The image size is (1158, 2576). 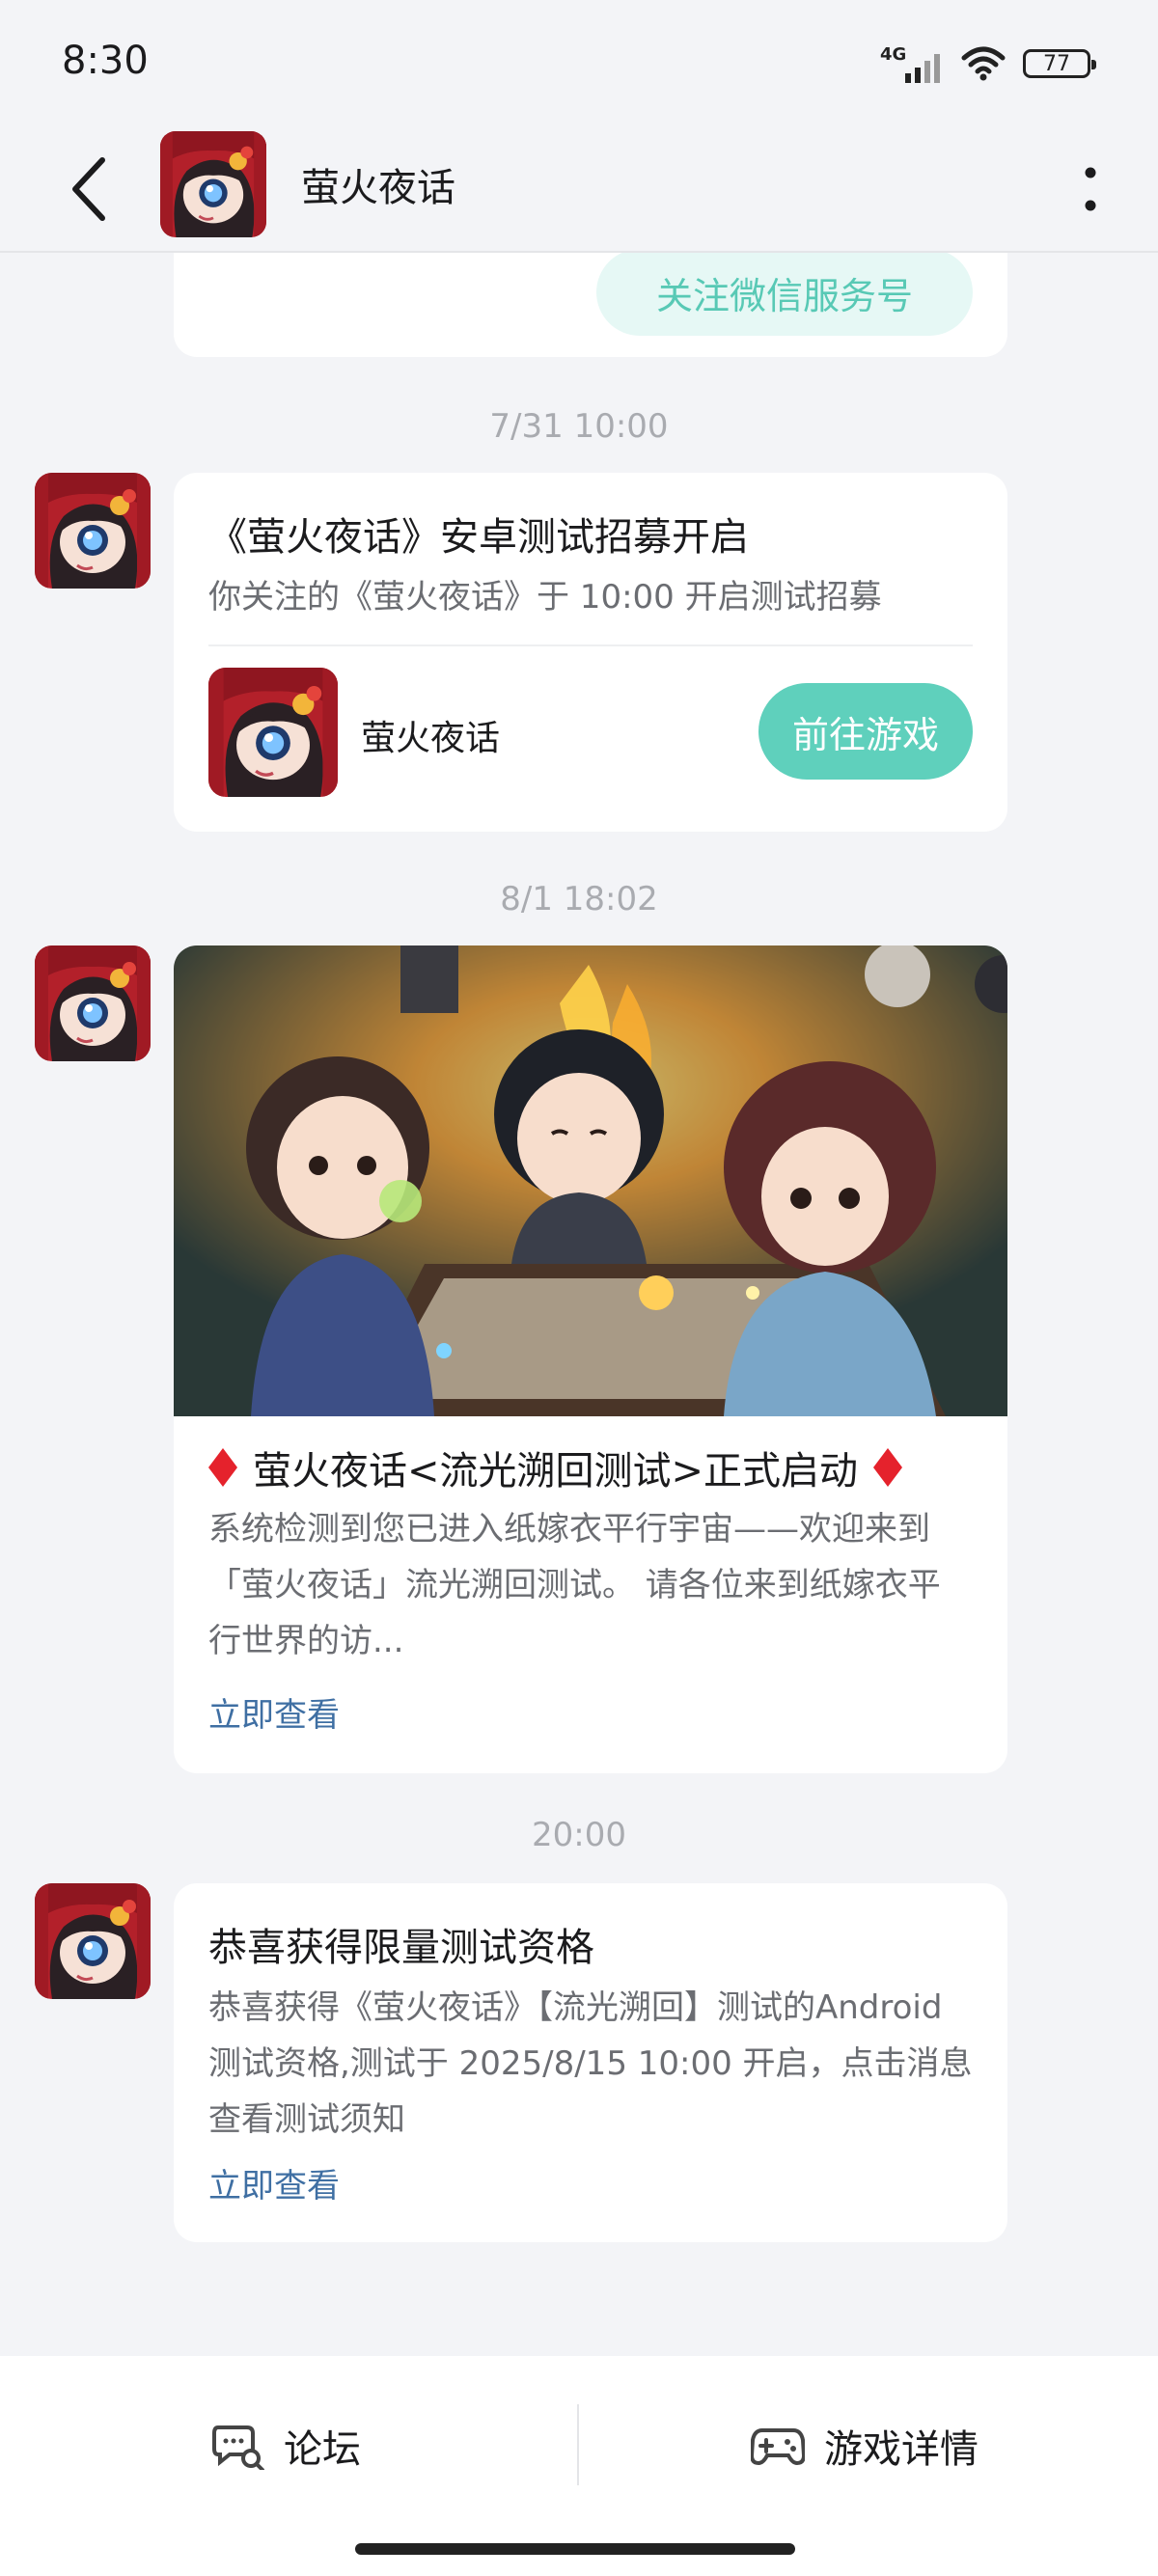 What do you see at coordinates (579, 1835) in the screenshot?
I see `message-timestamp: 20:00` at bounding box center [579, 1835].